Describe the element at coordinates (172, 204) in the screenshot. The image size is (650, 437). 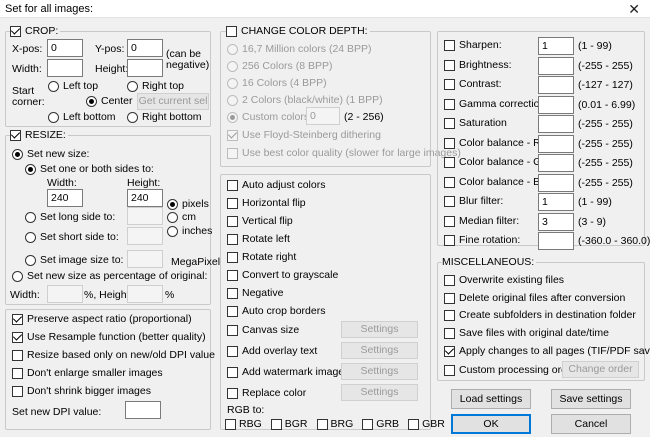
I see `pixels-radio-dot` at that location.